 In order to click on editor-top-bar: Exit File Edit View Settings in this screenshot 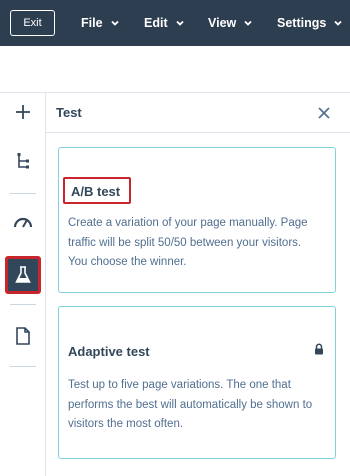, I will do `click(175, 23)`.